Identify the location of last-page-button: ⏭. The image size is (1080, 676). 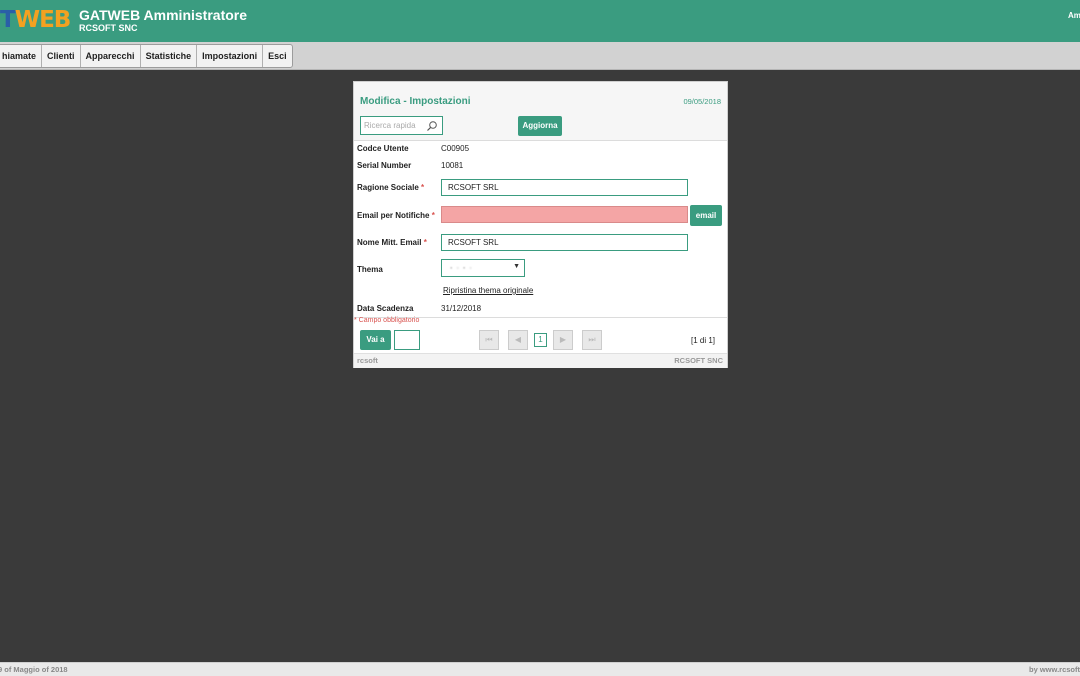
(592, 340).